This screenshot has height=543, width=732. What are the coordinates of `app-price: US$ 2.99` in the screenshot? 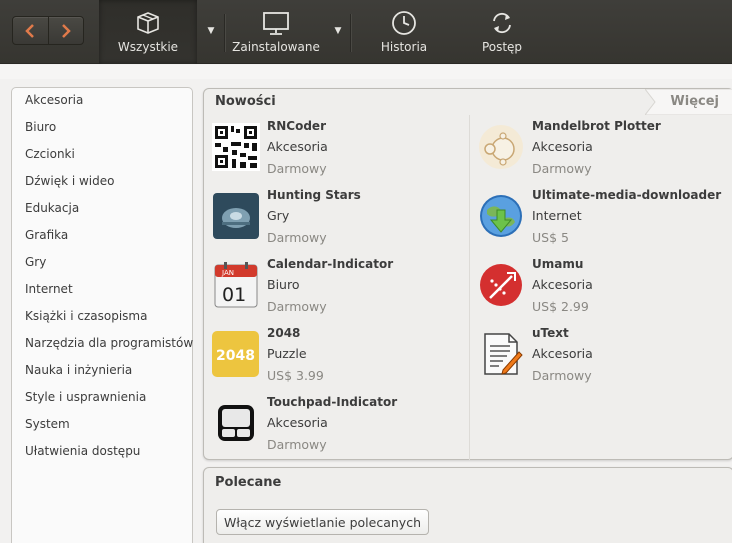 It's located at (560, 306).